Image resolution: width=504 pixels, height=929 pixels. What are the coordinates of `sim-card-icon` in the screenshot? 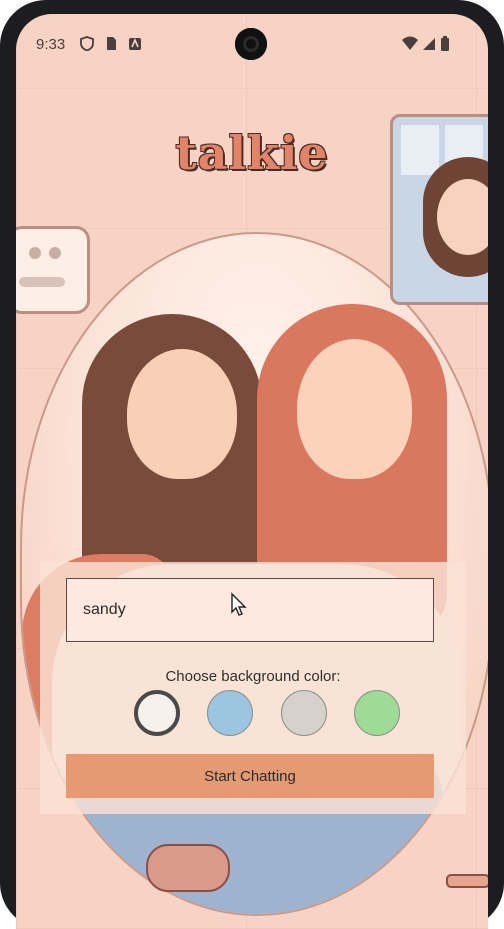 It's located at (111, 43).